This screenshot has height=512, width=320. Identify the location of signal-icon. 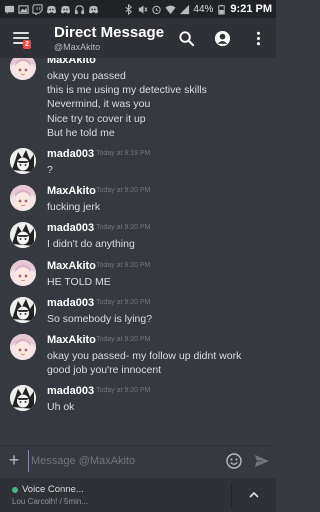
(184, 9).